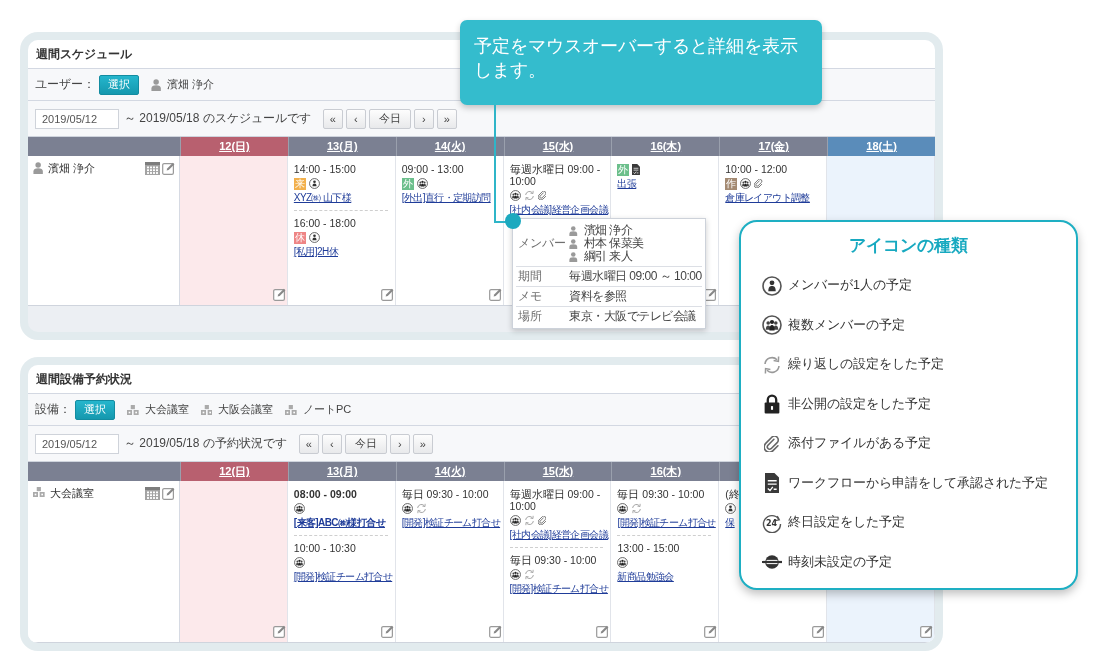 Image resolution: width=1100 pixels, height=670 pixels. I want to click on event-link: XYZ㈱ 山下様, so click(322, 198).